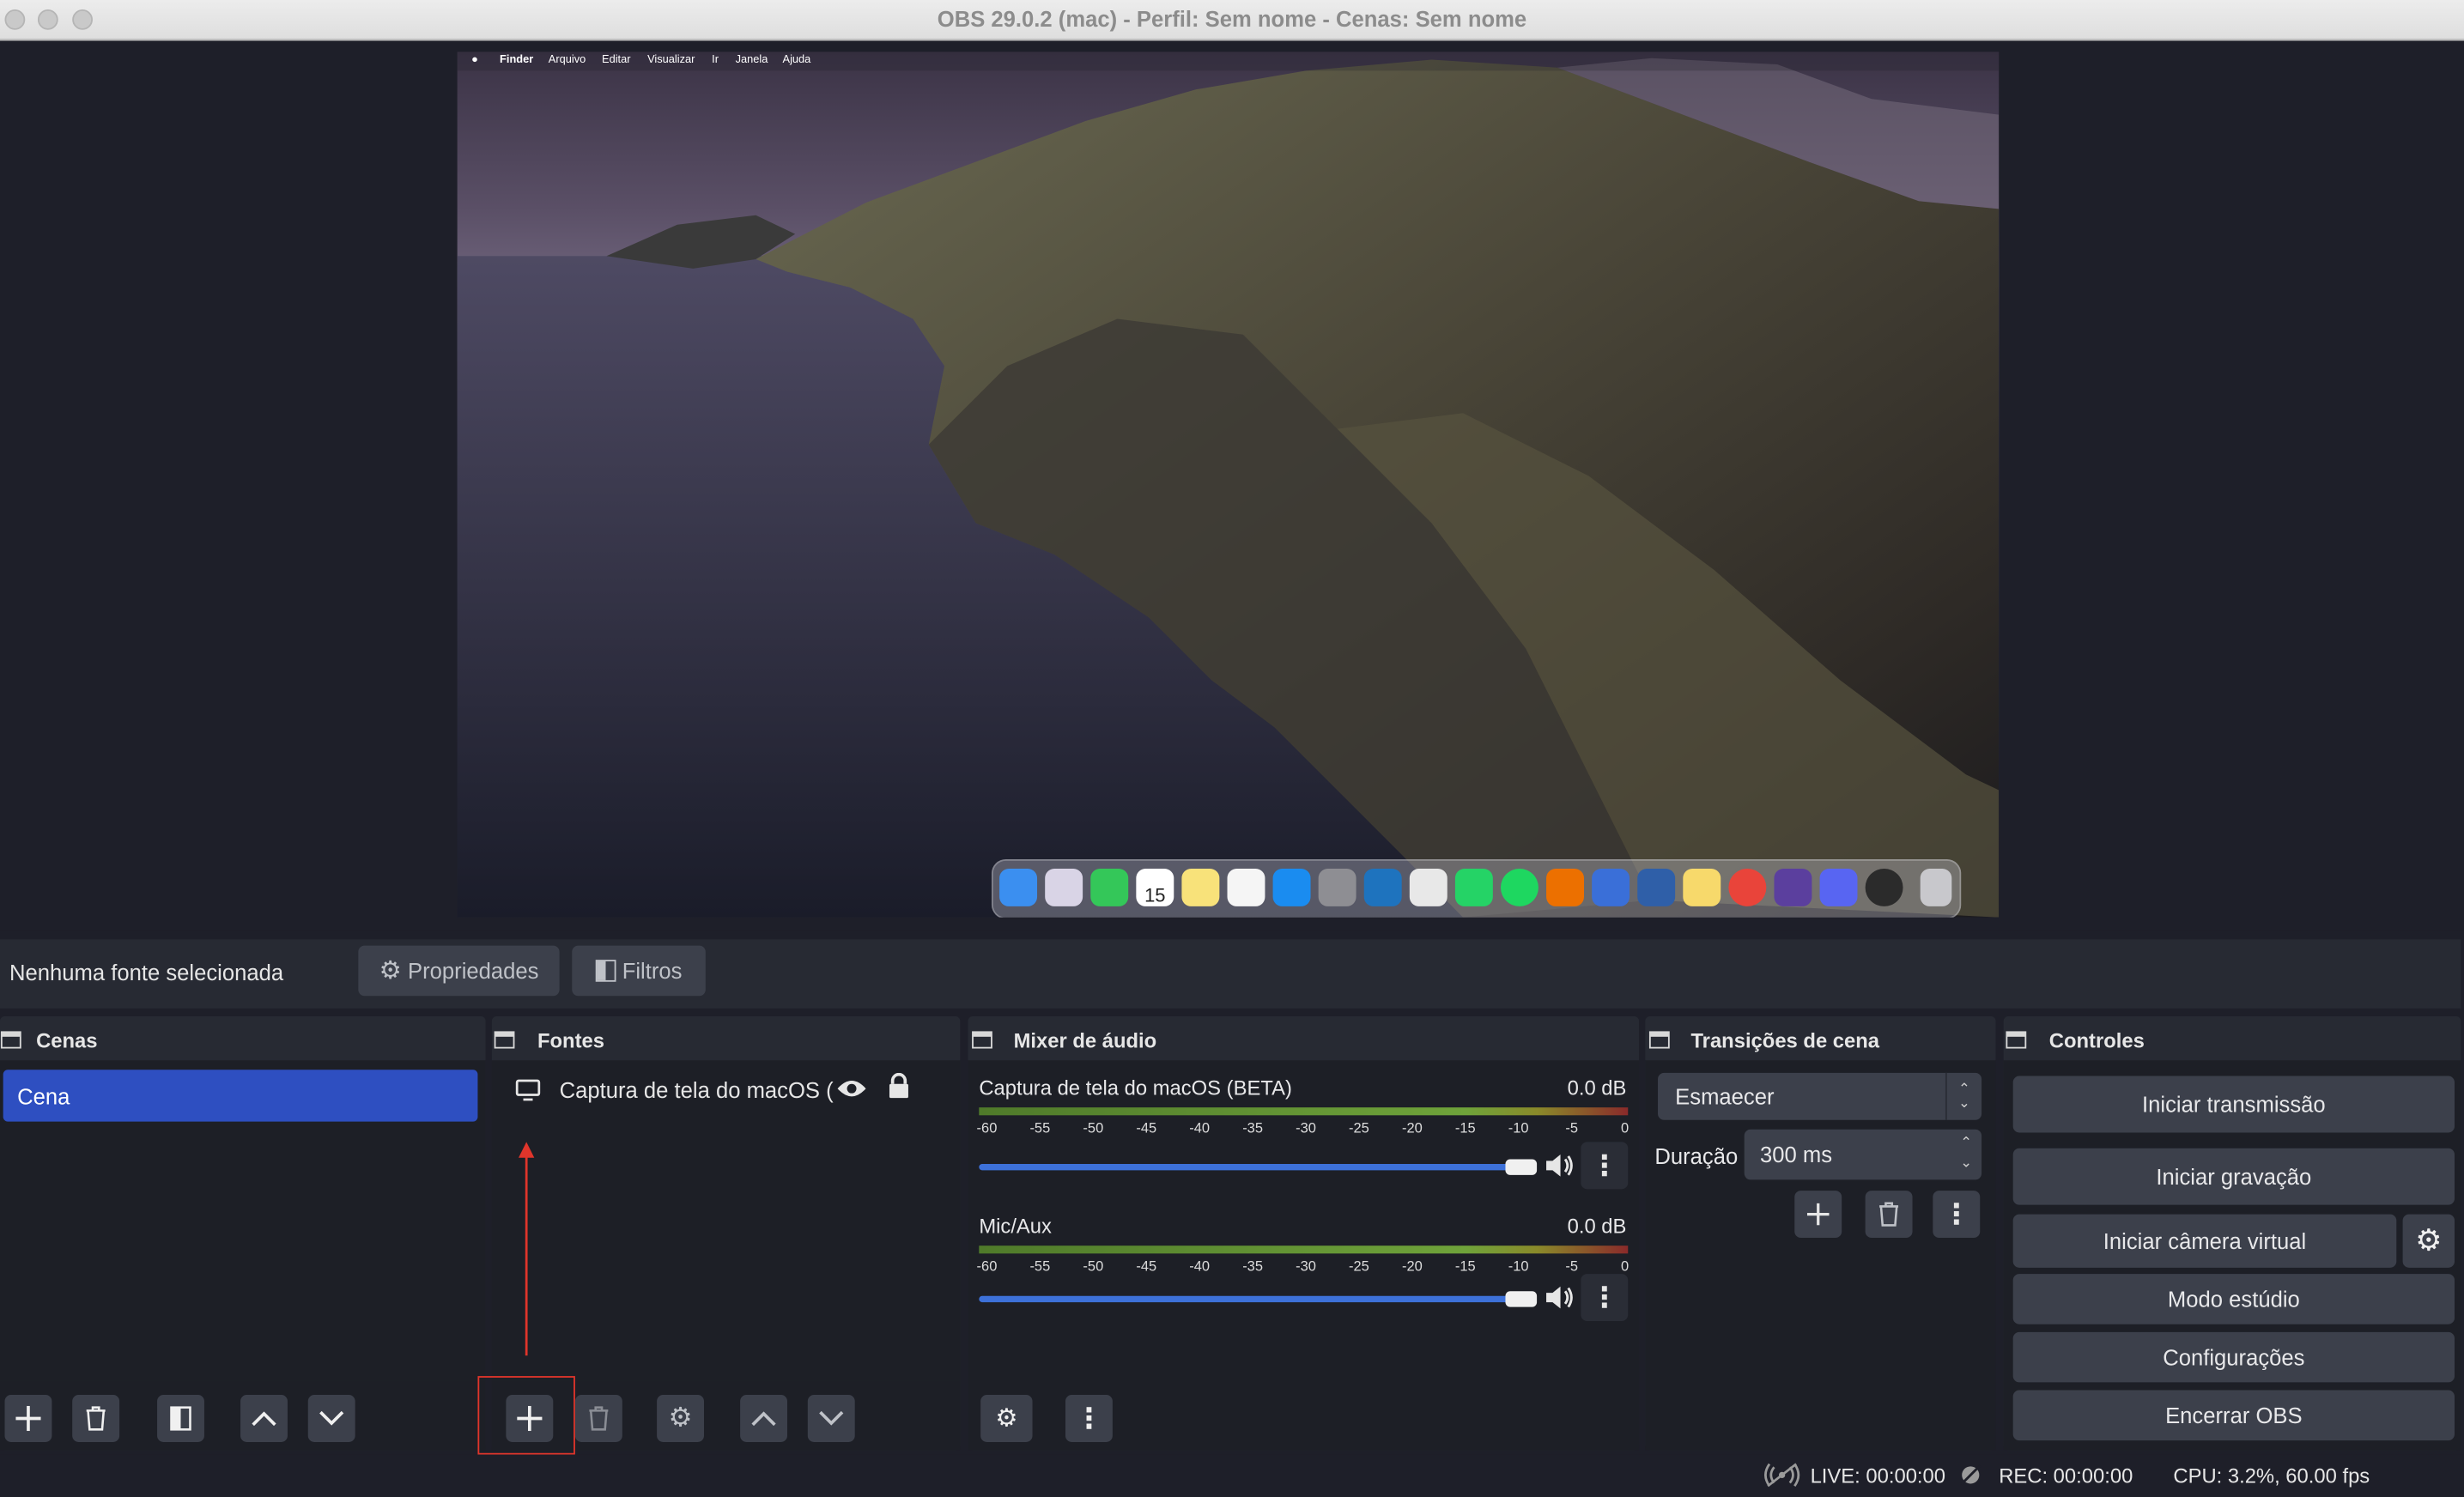  Describe the element at coordinates (726, 1038) in the screenshot. I see `sources-header: Fontes` at that location.